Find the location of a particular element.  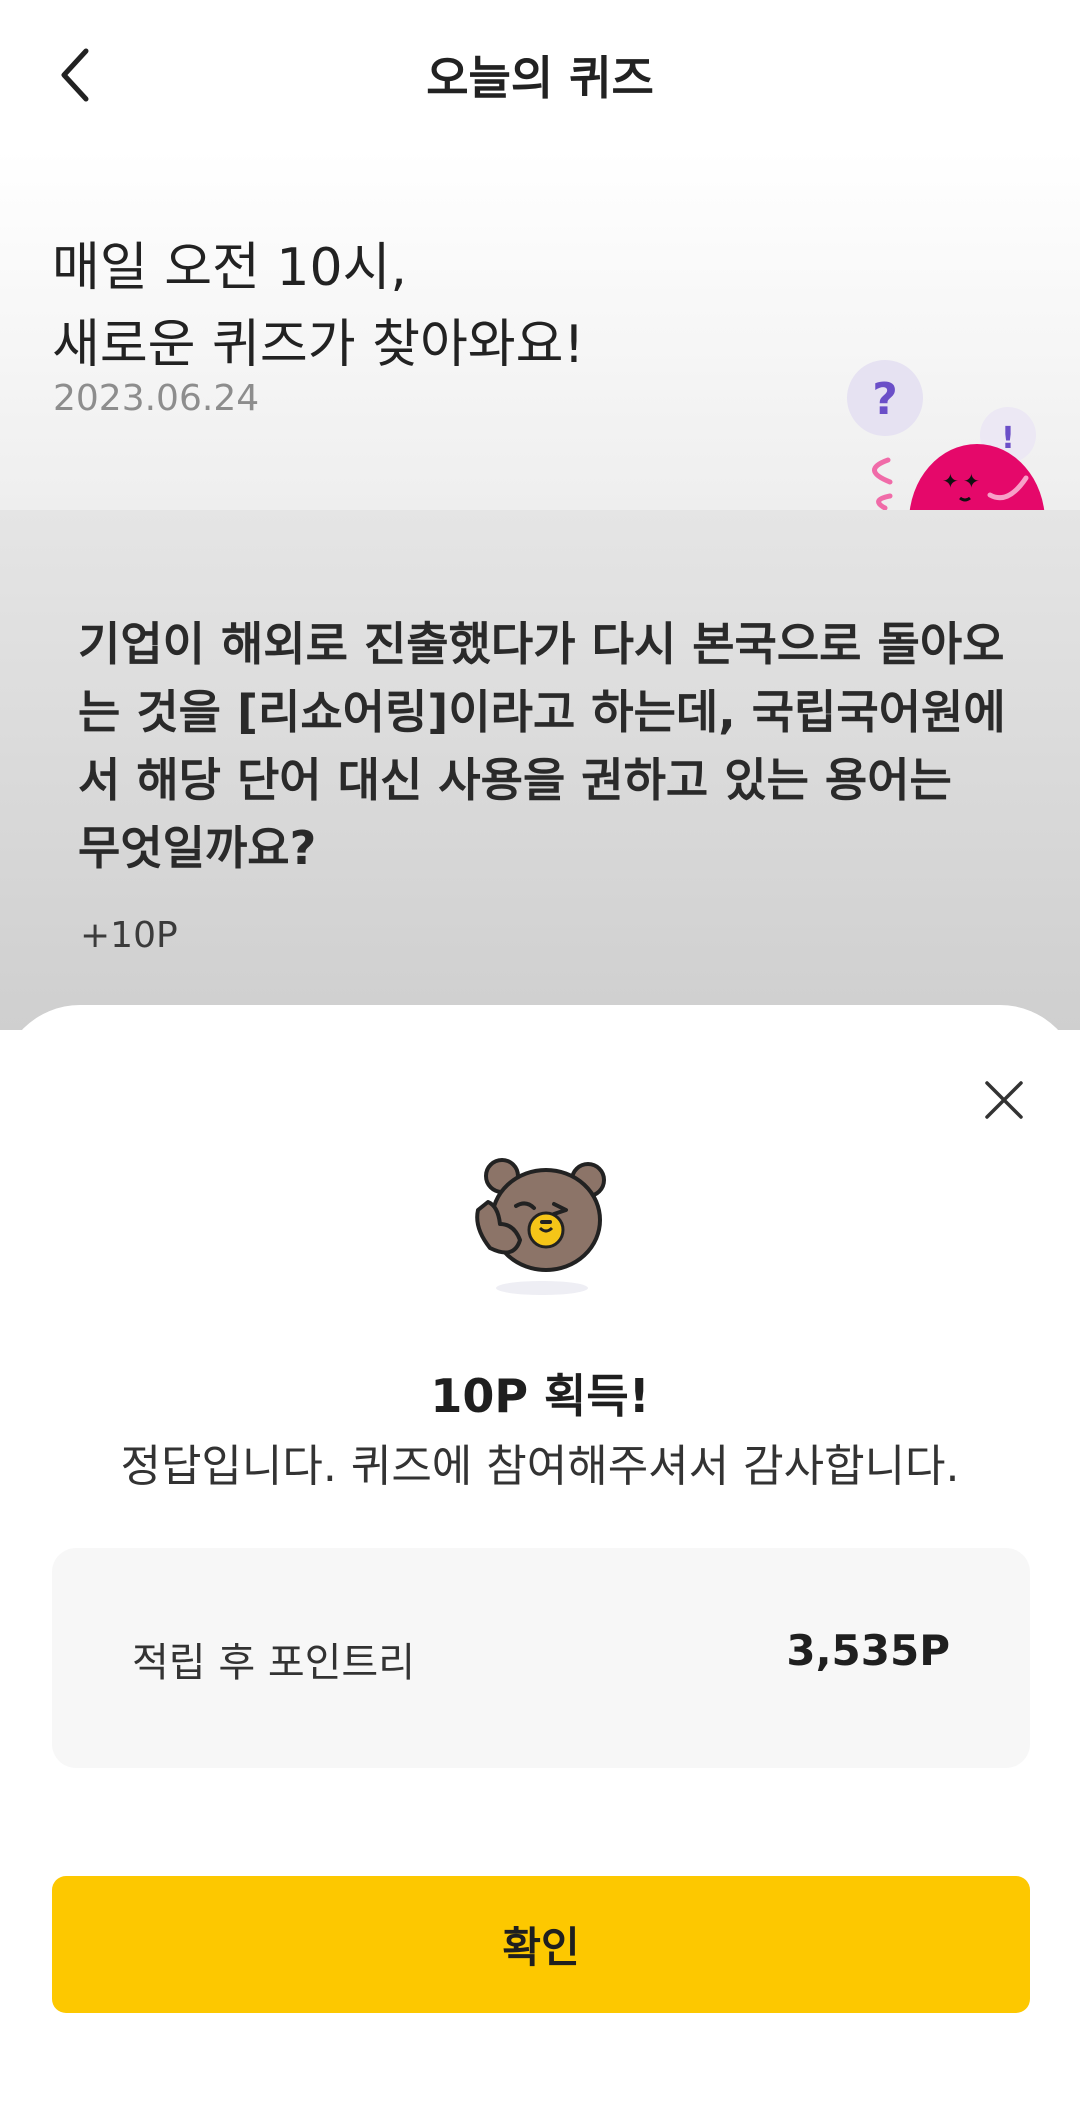

quiz-reward-points: +10P is located at coordinates (129, 935).